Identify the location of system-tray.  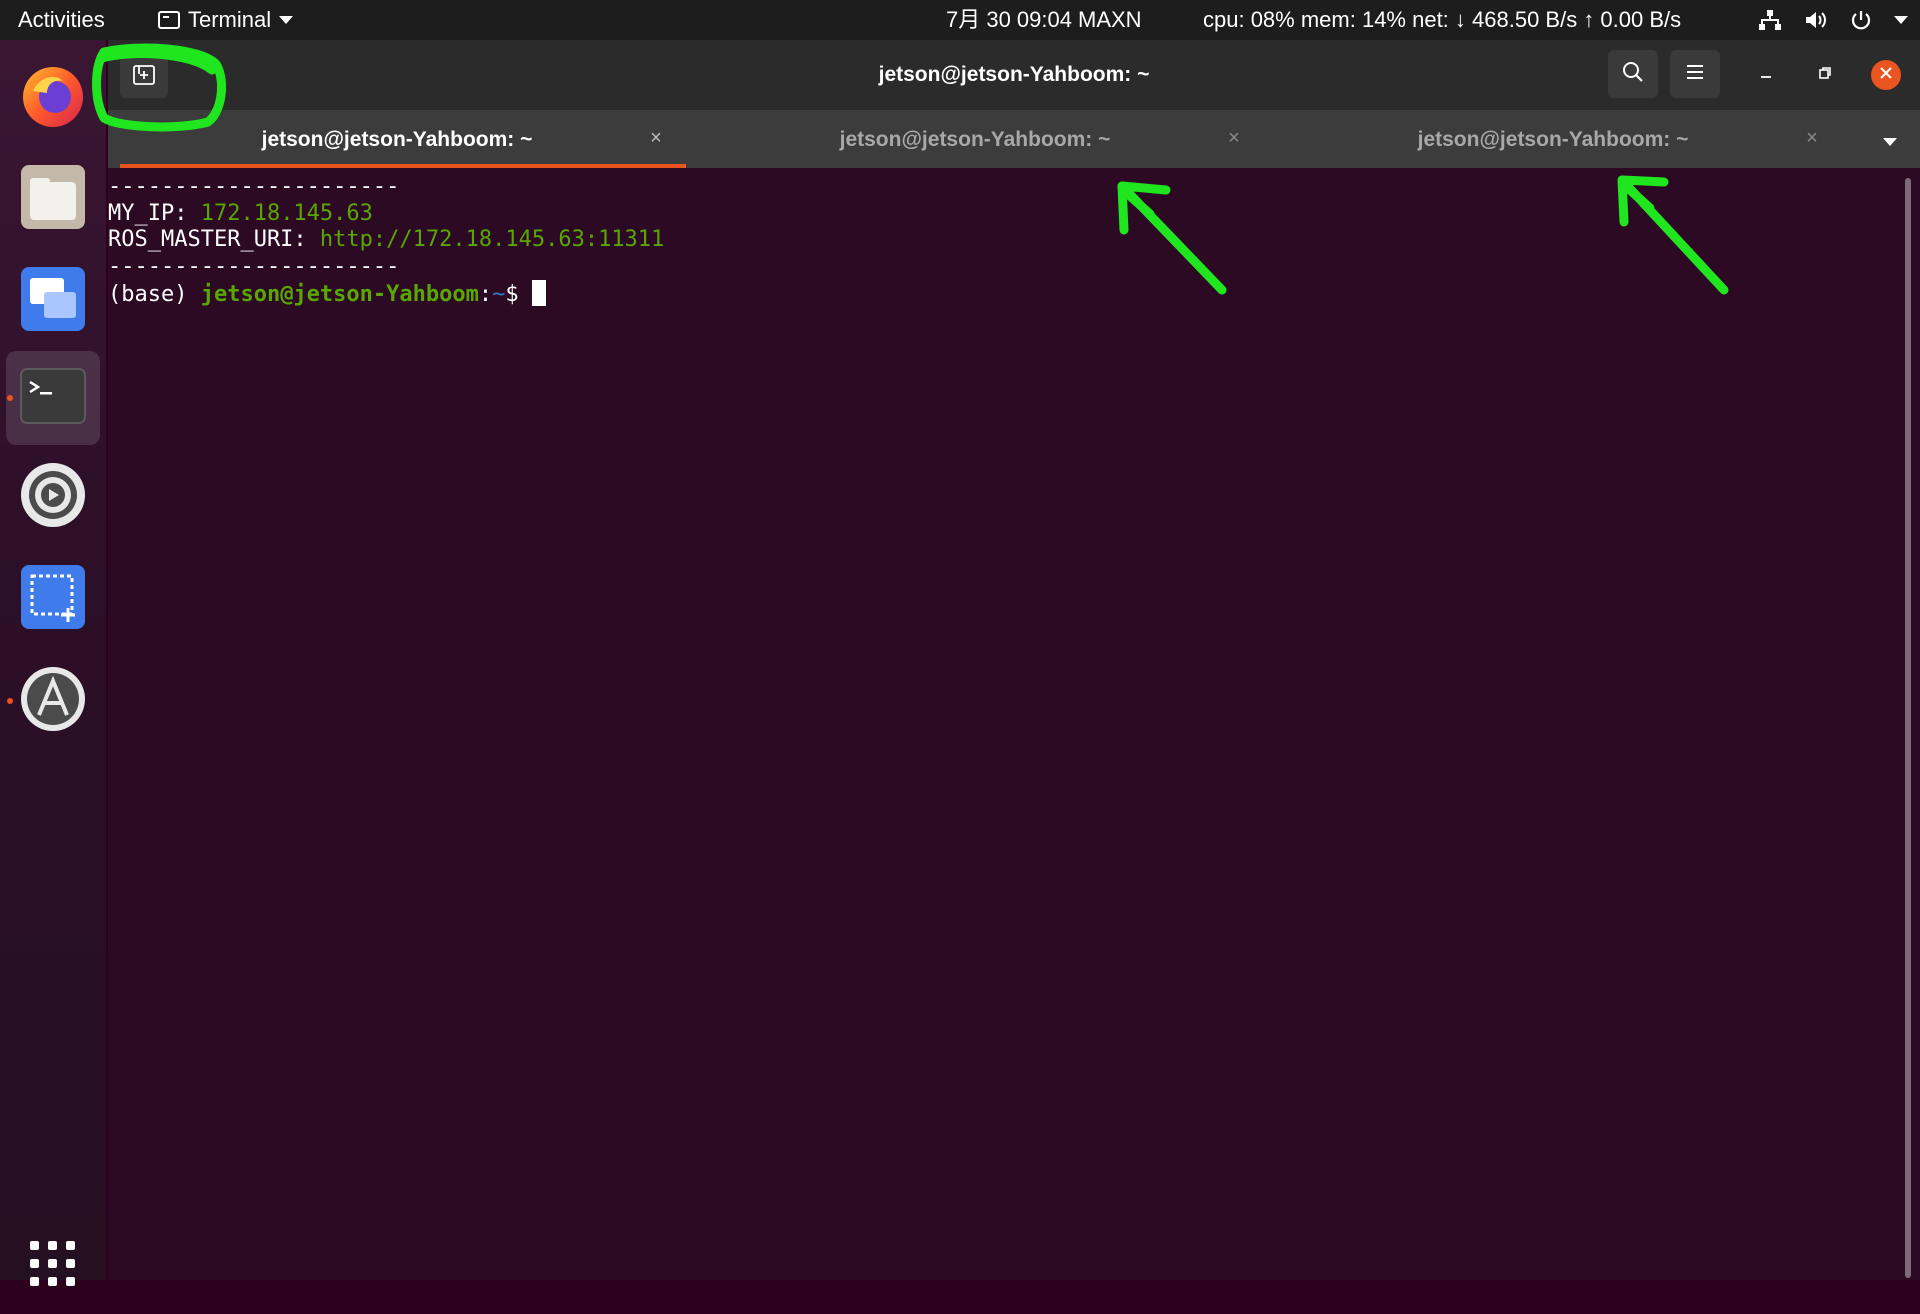
(1833, 20).